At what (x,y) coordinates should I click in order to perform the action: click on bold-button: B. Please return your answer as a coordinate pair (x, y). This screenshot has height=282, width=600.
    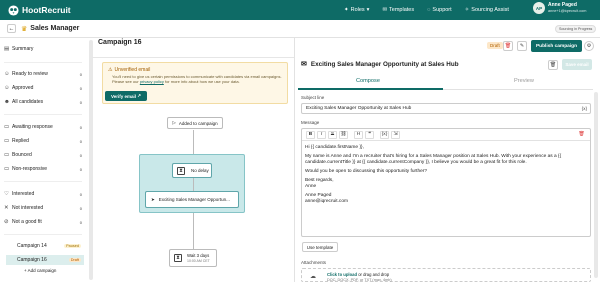
    Looking at the image, I should click on (310, 134).